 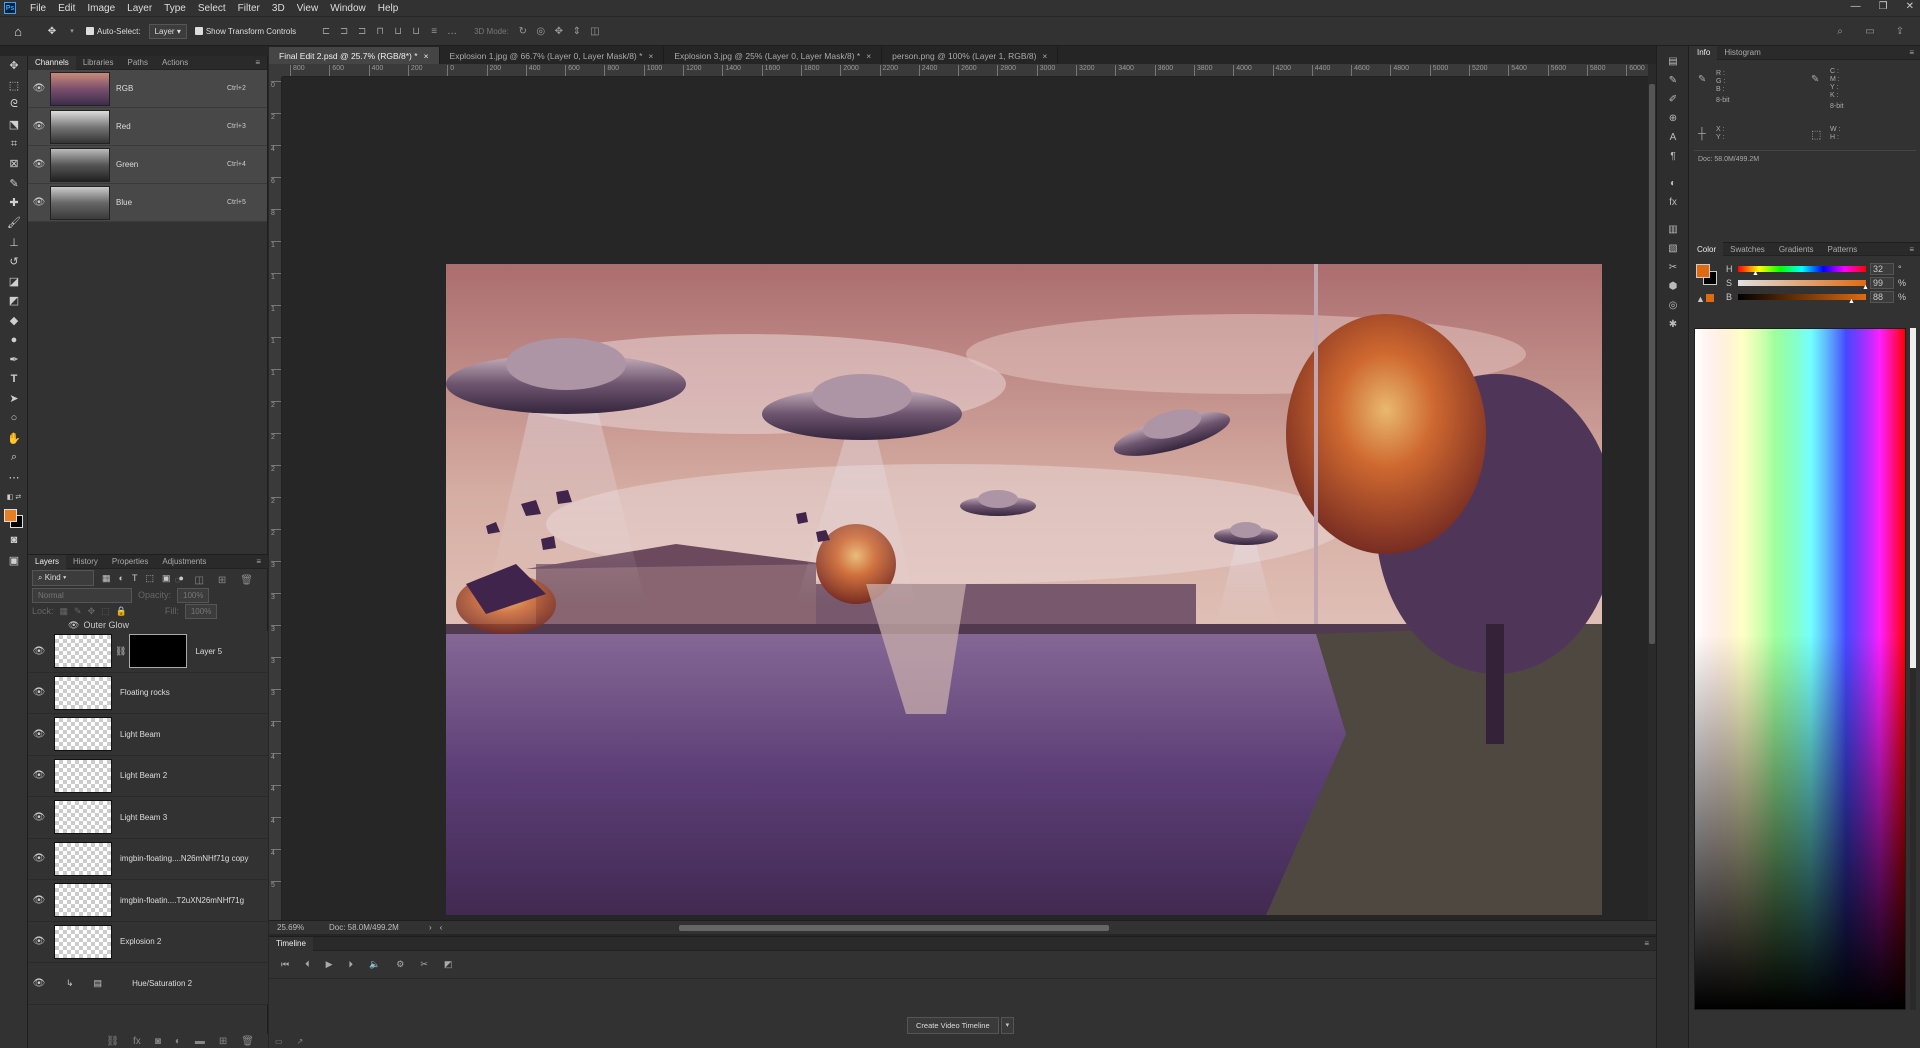 I want to click on device-preview-icon: ✱, so click(x=1673, y=324).